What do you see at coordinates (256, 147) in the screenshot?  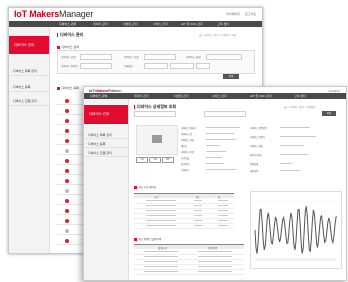 I see `detail-label-right: 디바이스 상태` at bounding box center [256, 147].